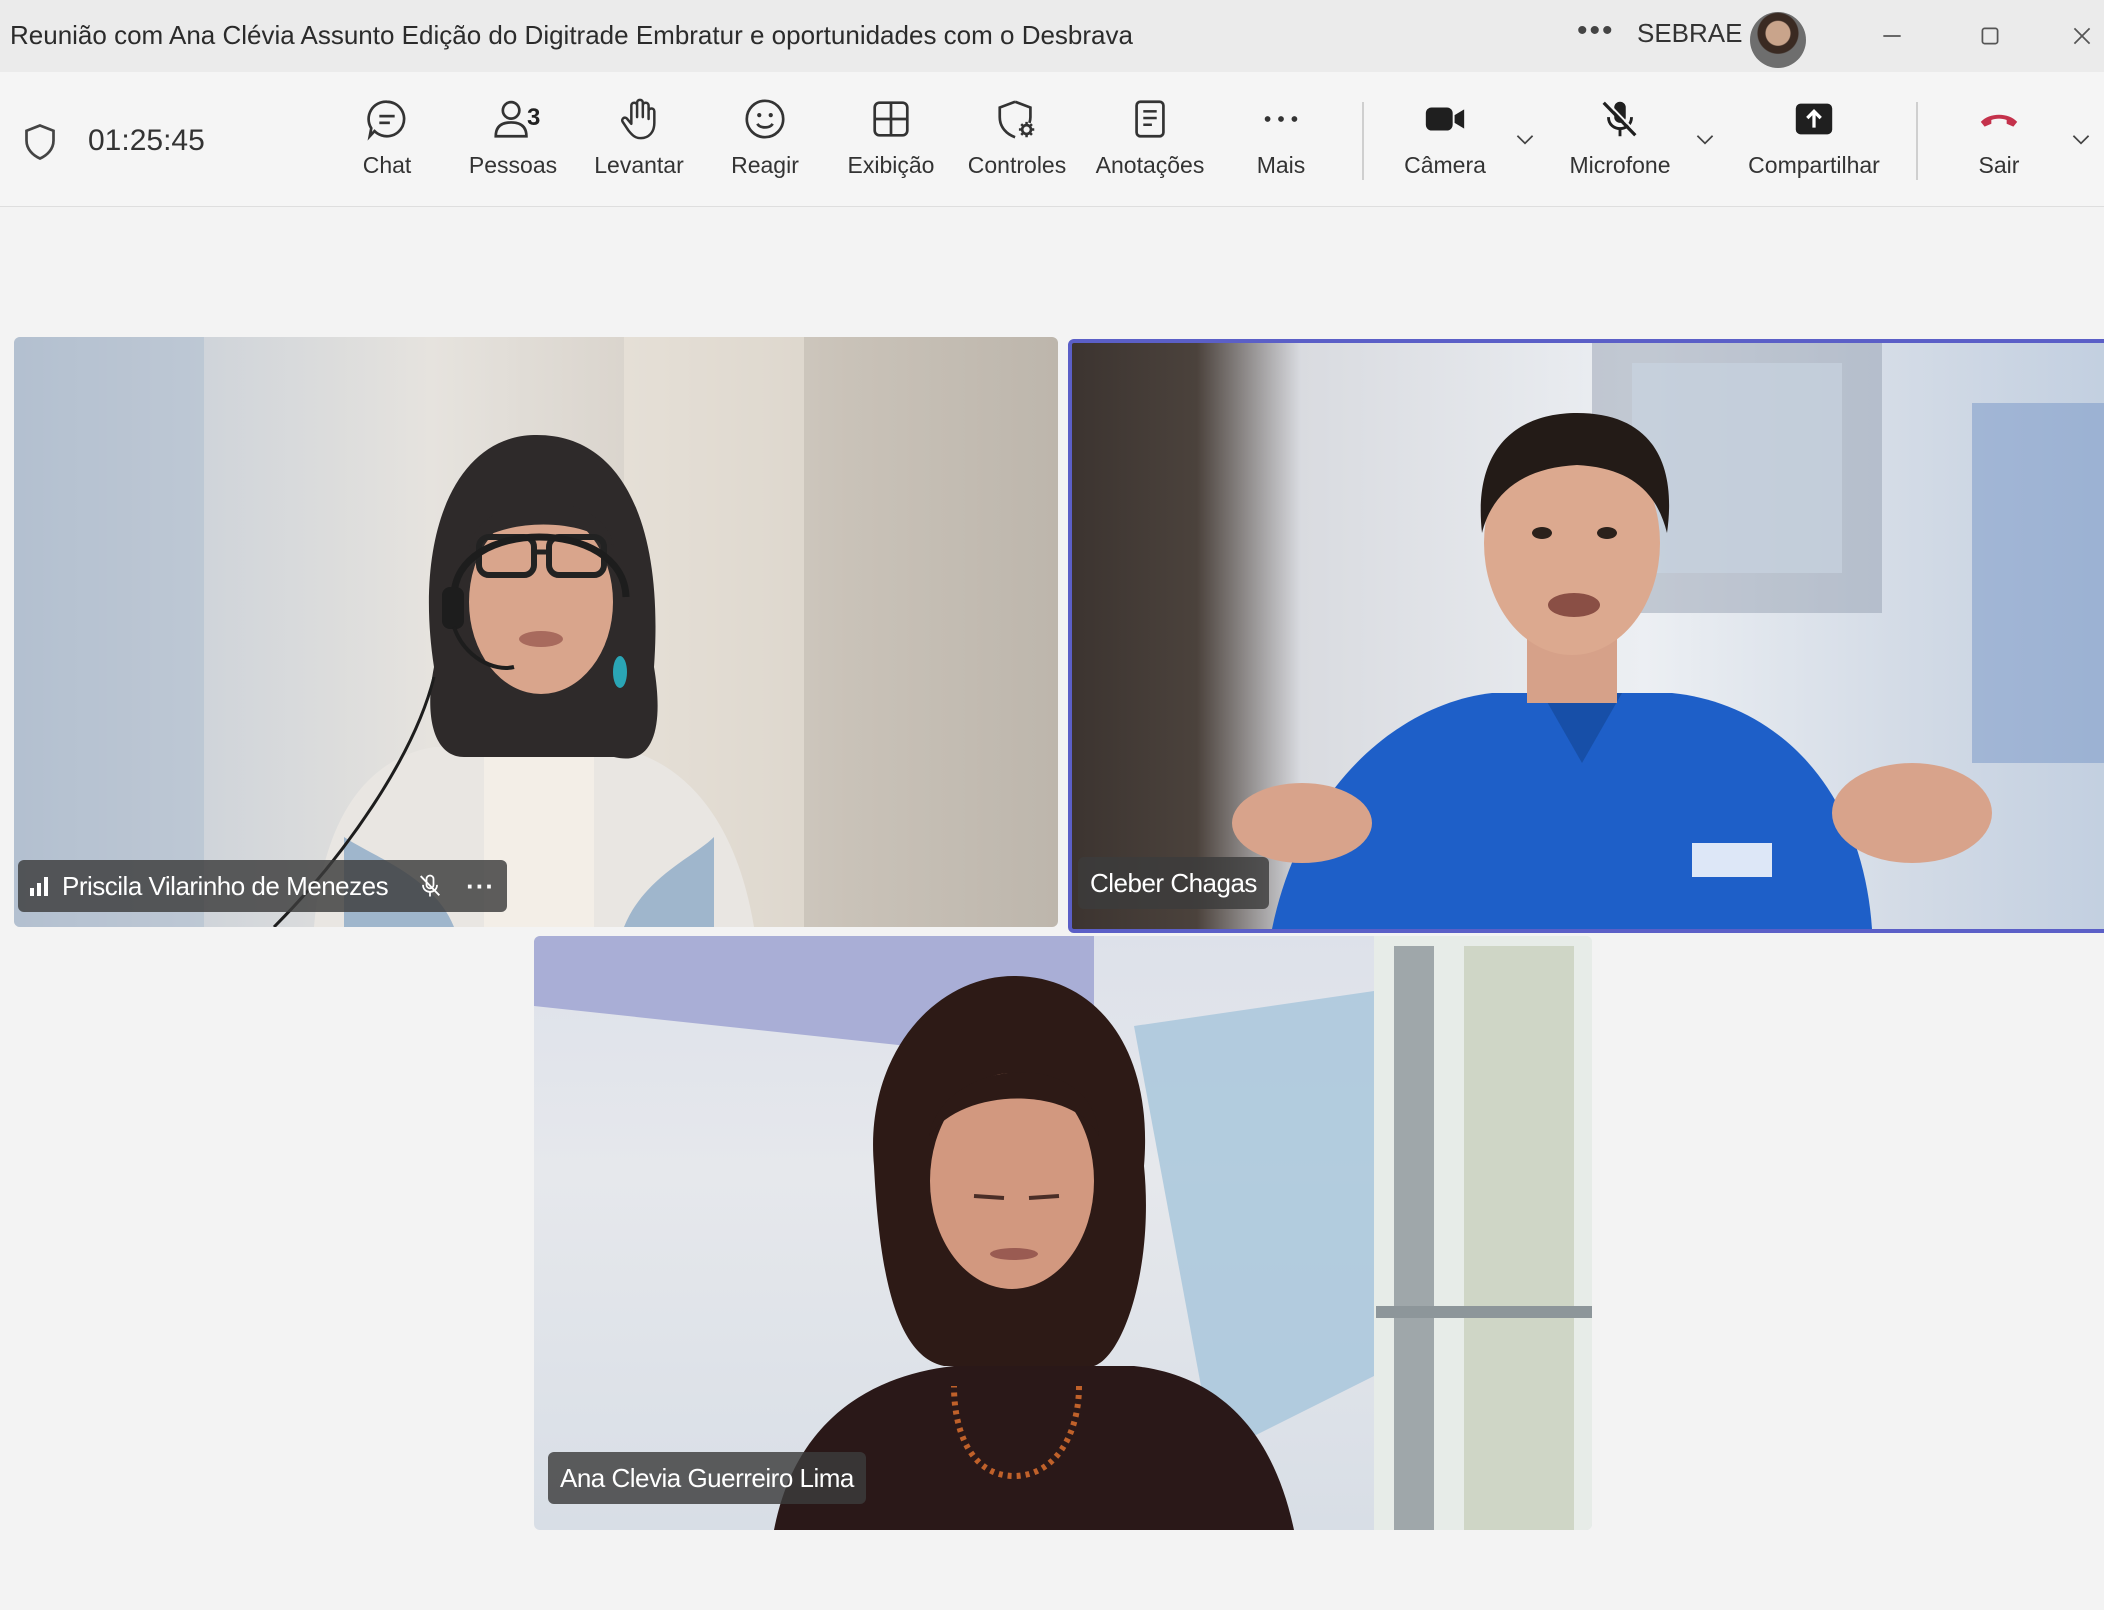 This screenshot has height=1610, width=2104. I want to click on more-options-icon: •••, so click(1596, 31).